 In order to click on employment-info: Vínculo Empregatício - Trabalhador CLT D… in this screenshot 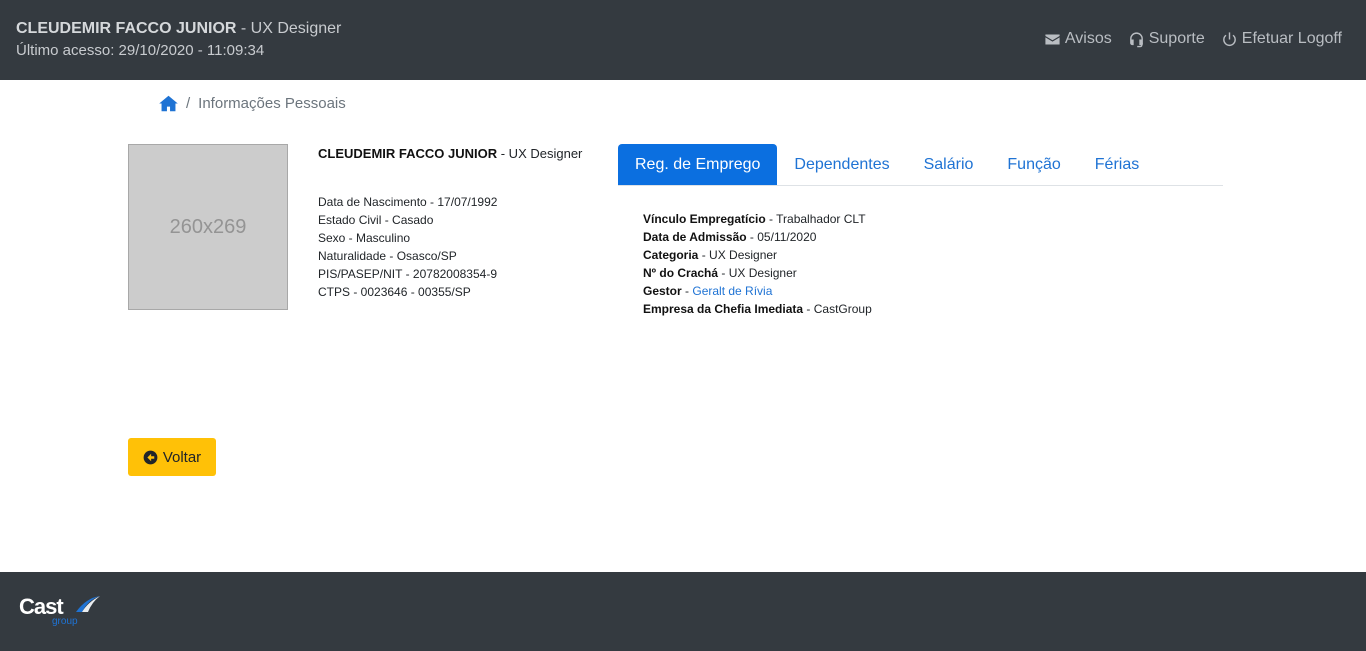, I will do `click(757, 264)`.